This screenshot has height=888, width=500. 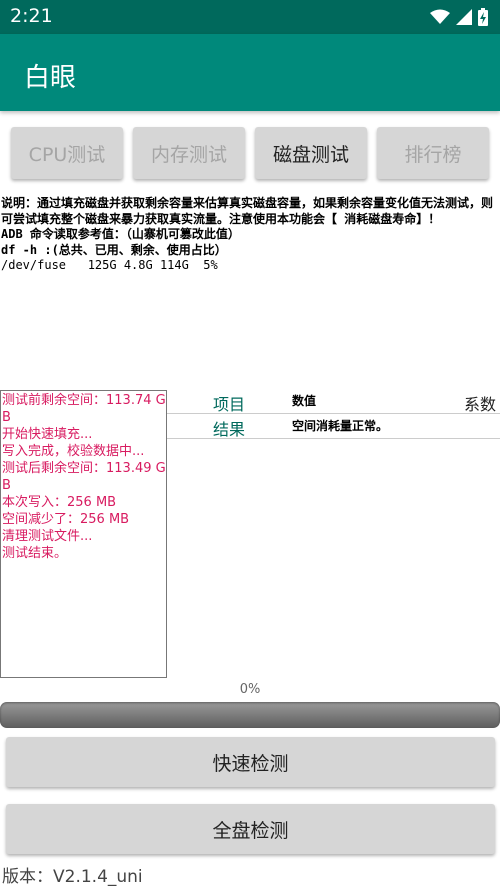 I want to click on description-line-2: ADB 命令读取参考值：（山寨机可篡改此值）, so click(x=120, y=234).